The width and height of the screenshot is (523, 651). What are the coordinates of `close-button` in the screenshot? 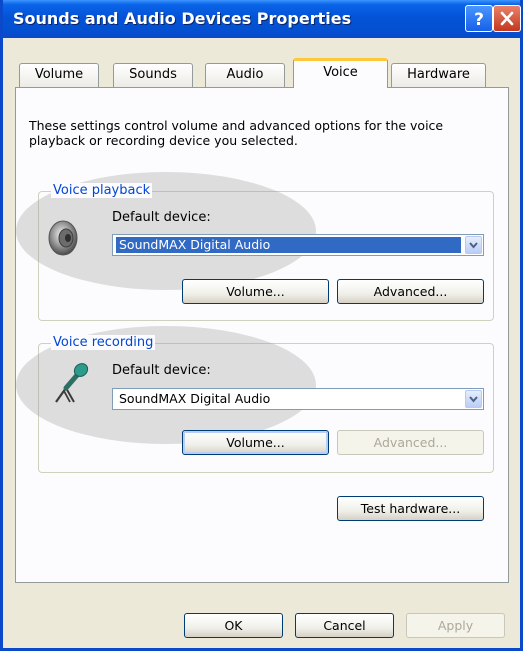 It's located at (507, 18).